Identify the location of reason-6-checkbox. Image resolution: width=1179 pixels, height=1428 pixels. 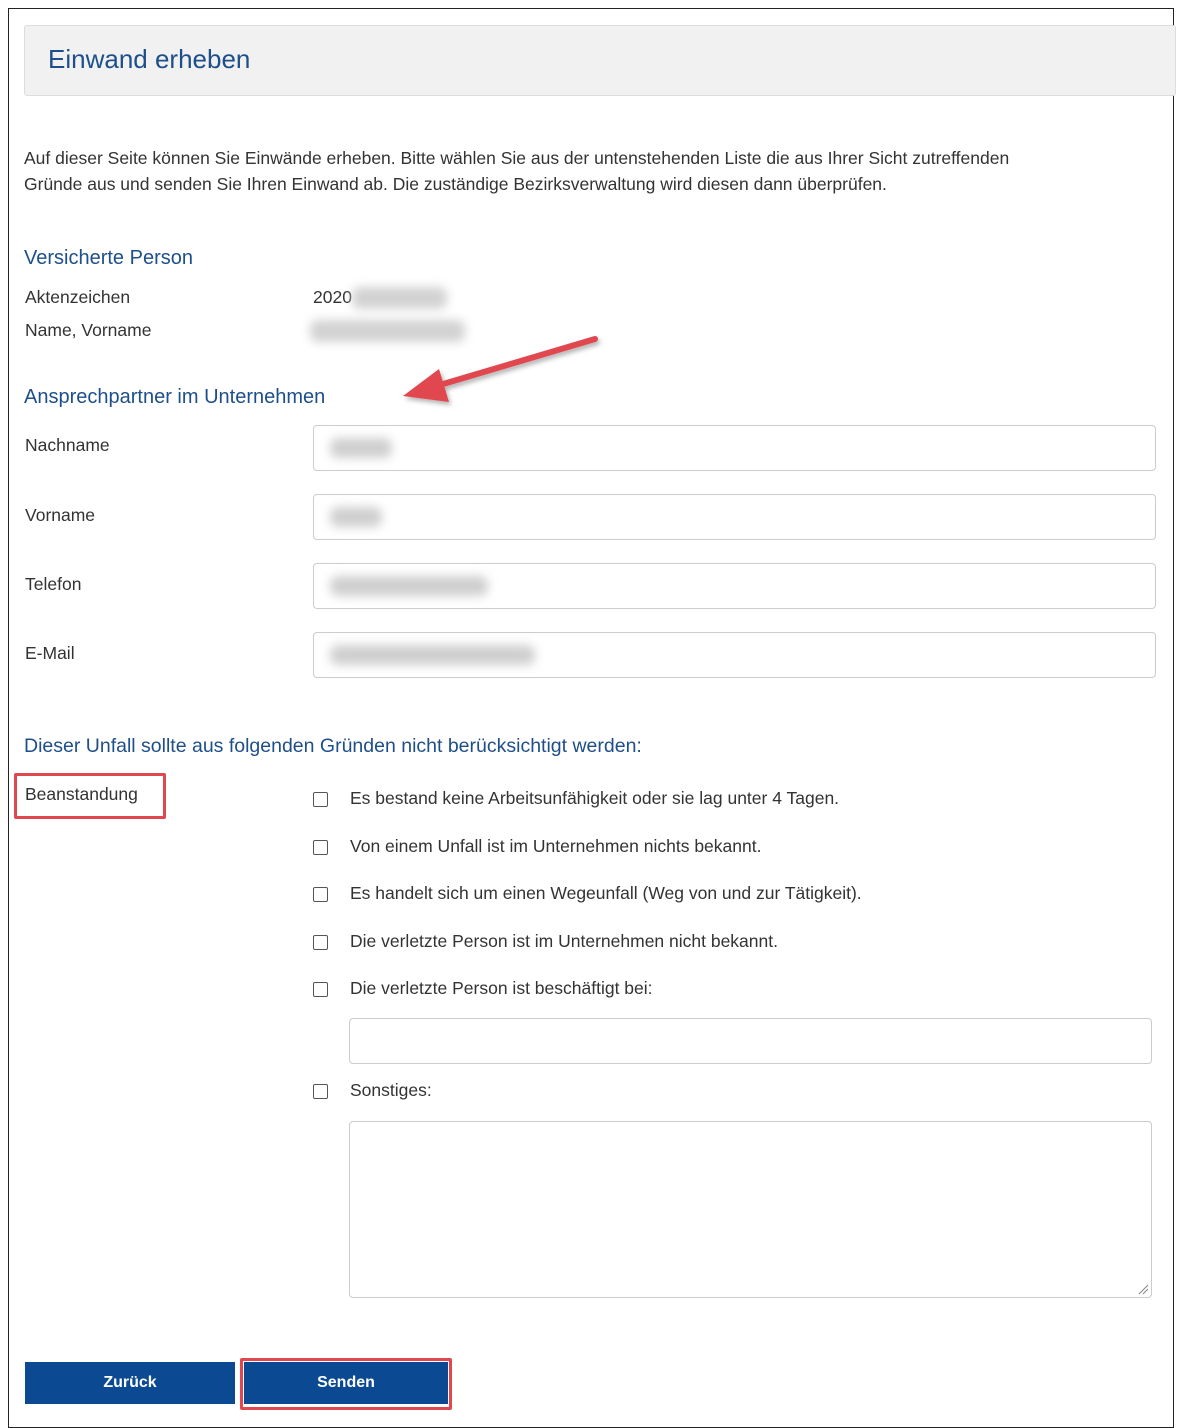
(320, 1091).